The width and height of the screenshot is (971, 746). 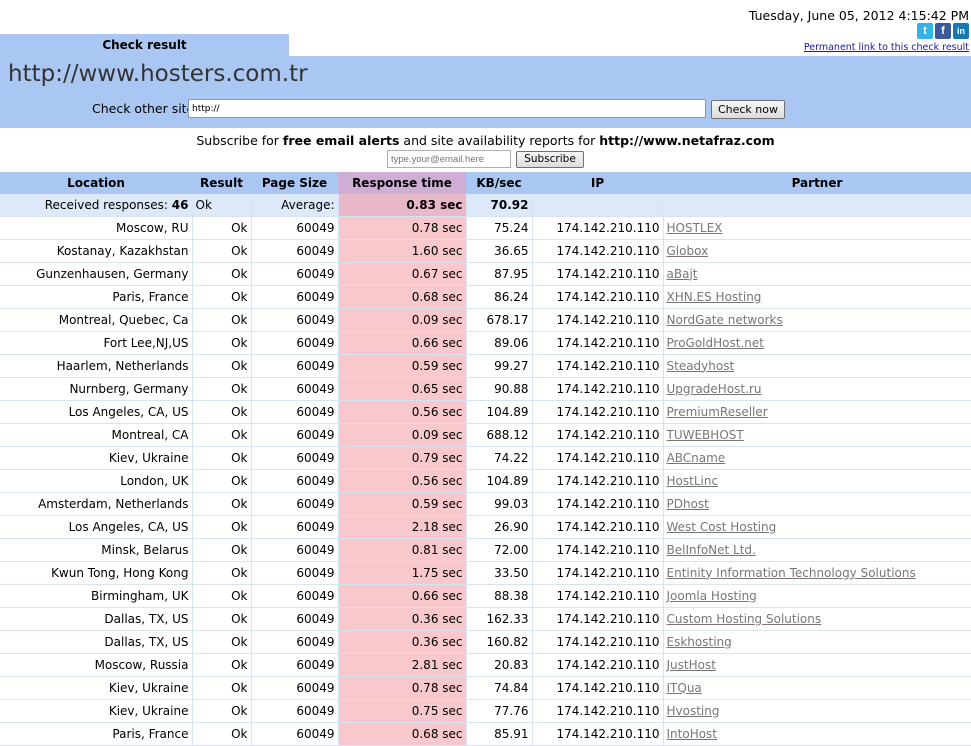 I want to click on col-response-time: Response time, so click(x=402, y=183).